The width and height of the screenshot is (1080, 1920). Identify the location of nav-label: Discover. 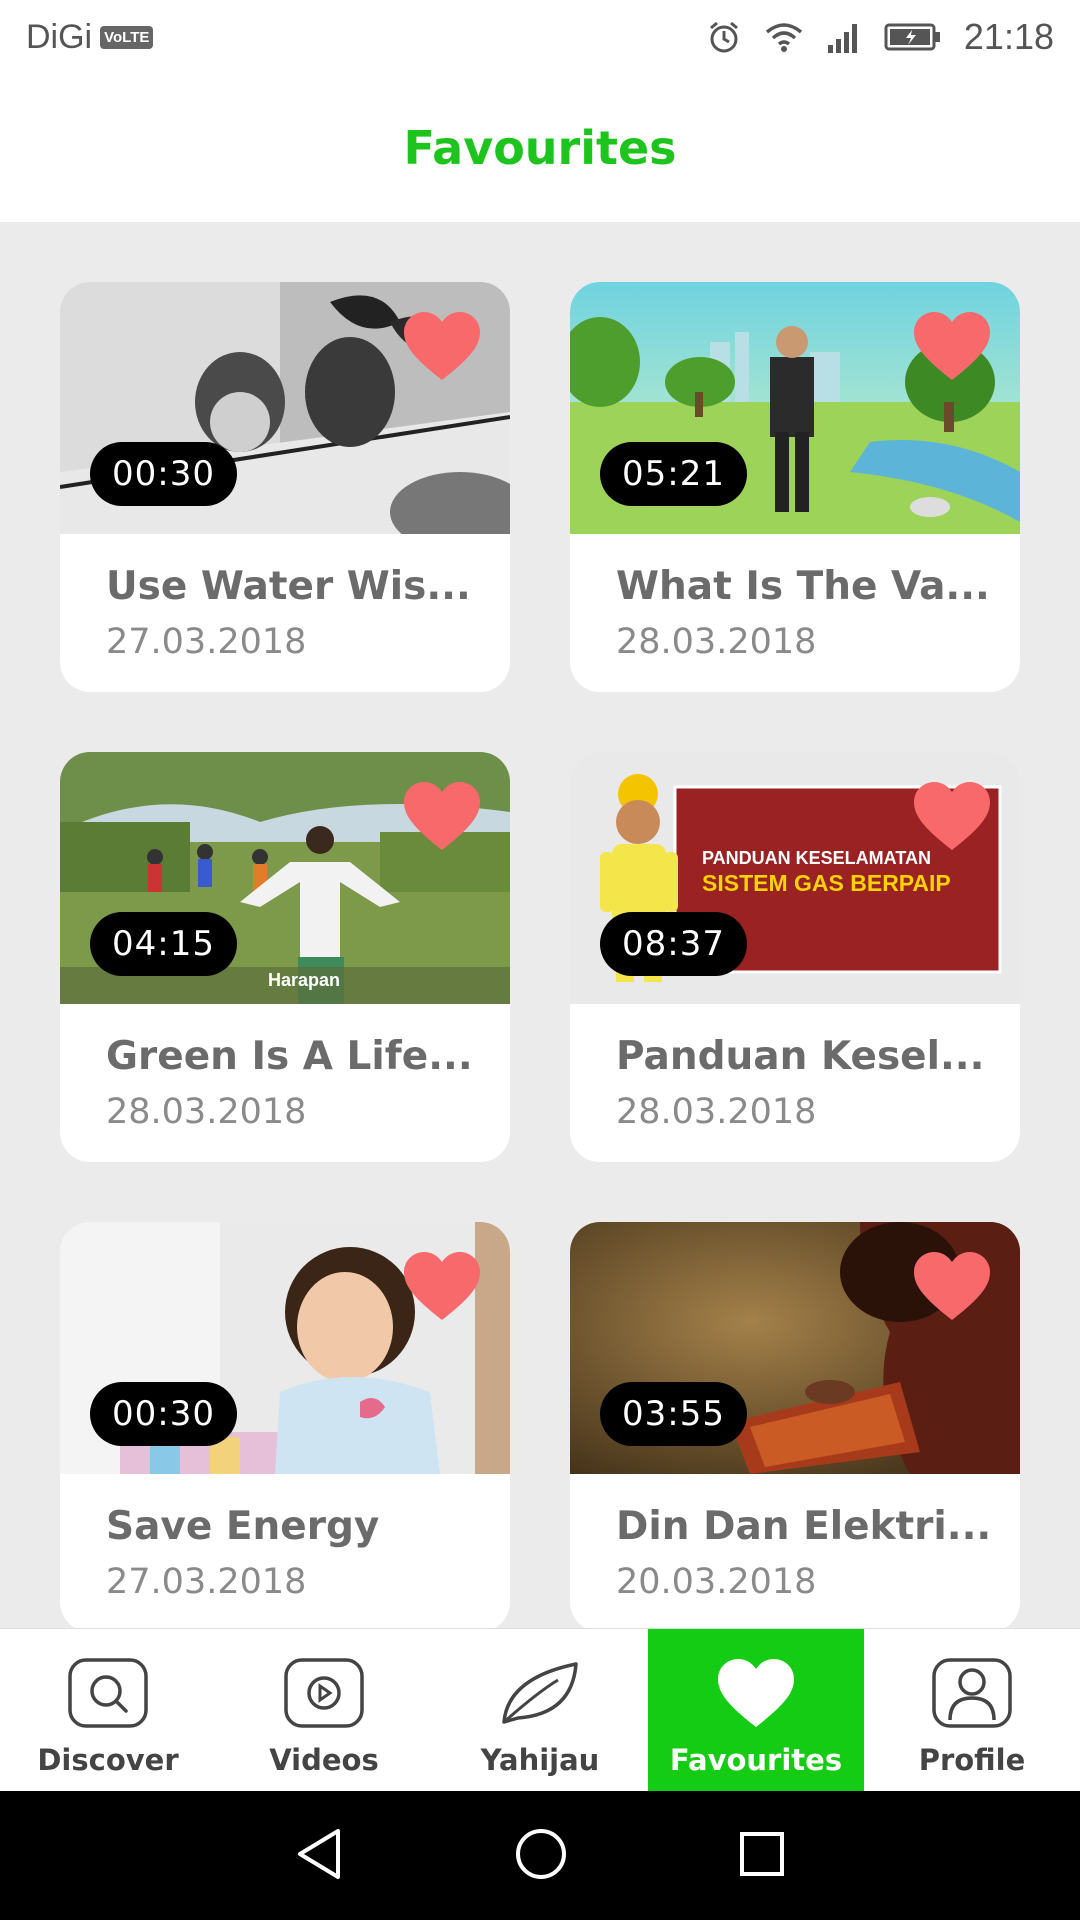
(108, 1760).